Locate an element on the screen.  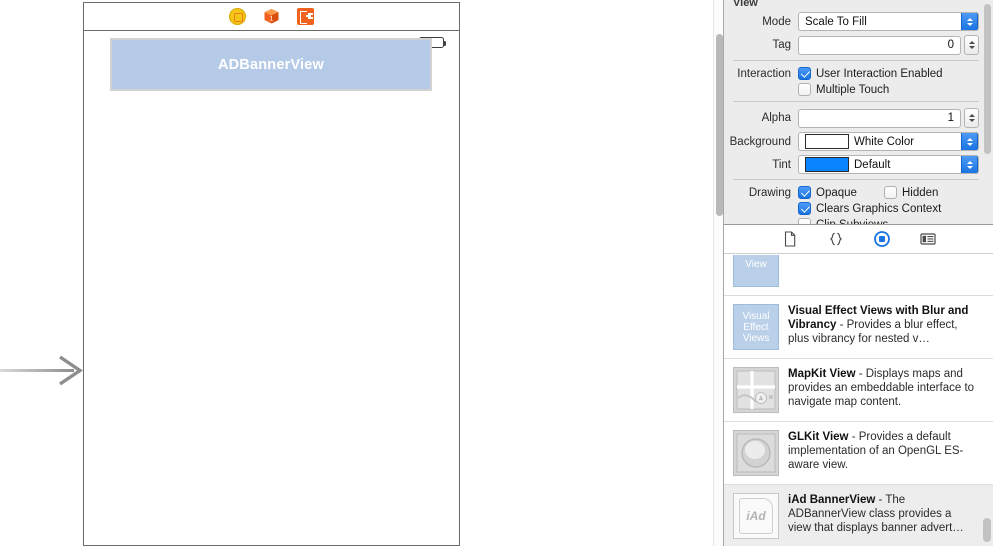
library-item-thumbnail: iAd is located at coordinates (756, 516).